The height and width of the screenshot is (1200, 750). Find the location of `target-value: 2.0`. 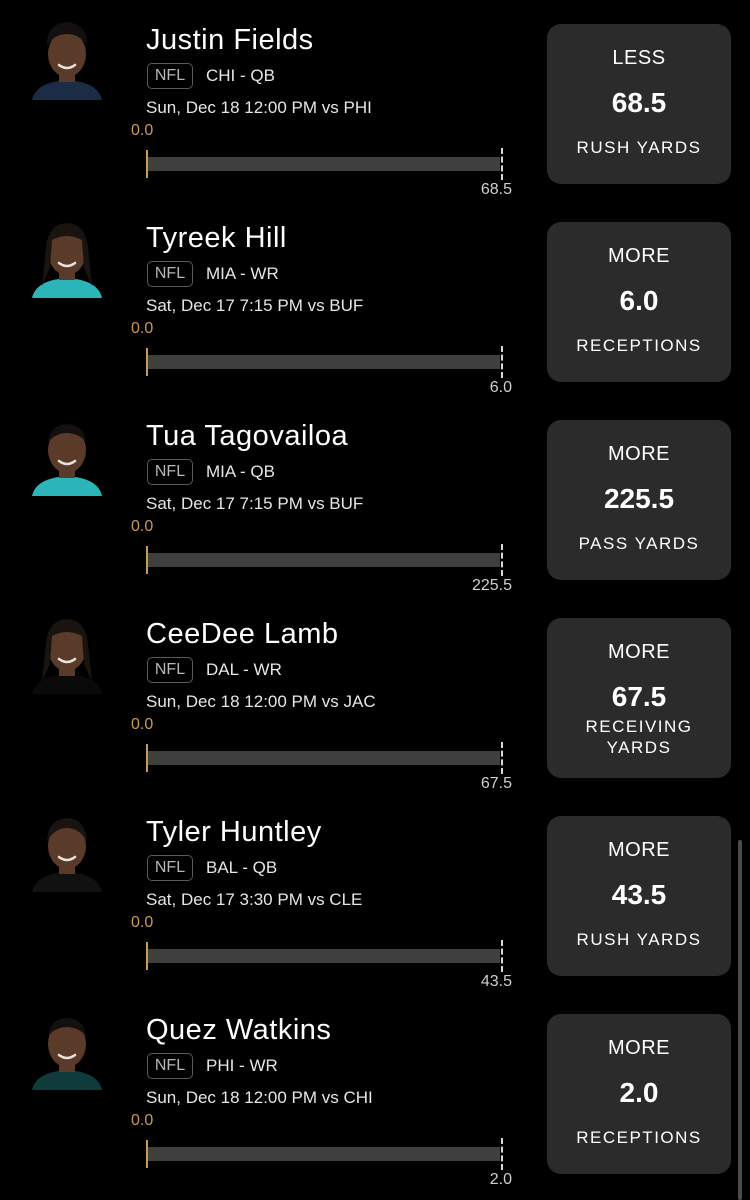

target-value: 2.0 is located at coordinates (500, 1179).